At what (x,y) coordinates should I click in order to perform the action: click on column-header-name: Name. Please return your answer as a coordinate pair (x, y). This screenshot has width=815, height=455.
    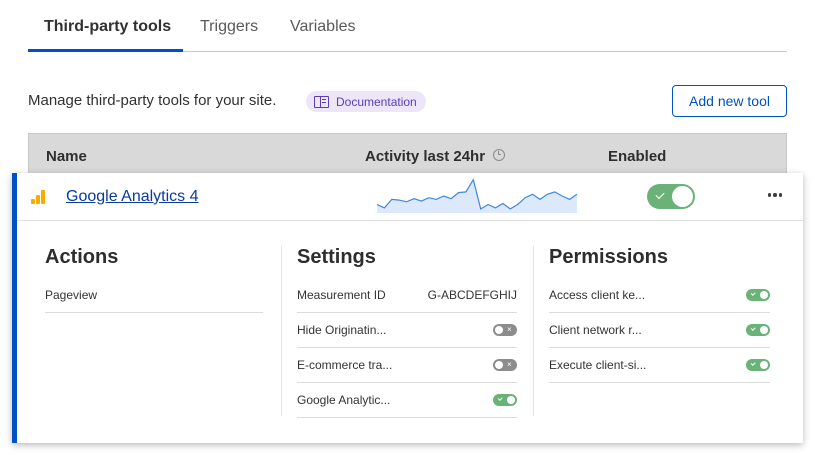
    Looking at the image, I should click on (66, 156).